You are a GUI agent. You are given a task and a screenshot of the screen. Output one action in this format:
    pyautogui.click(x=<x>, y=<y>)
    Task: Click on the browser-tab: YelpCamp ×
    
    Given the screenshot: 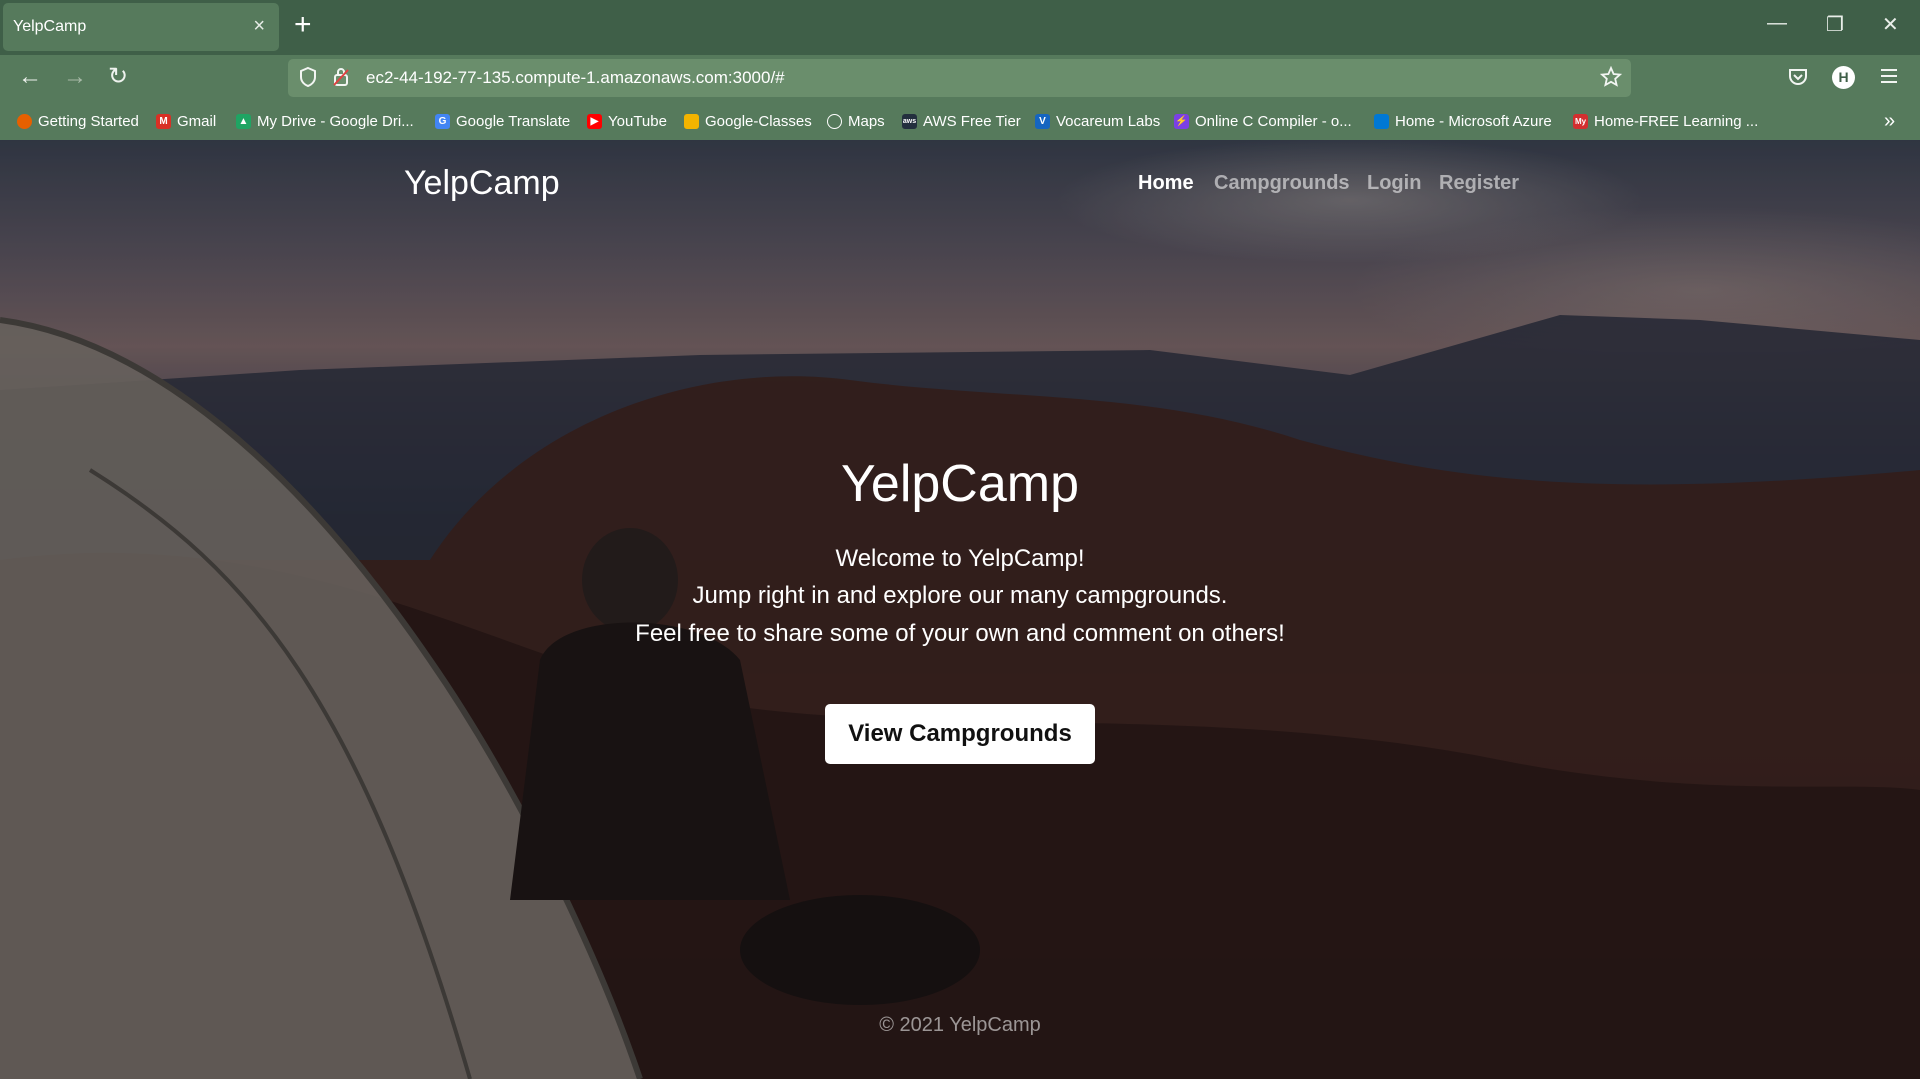 What is the action you would take?
    pyautogui.click(x=141, y=27)
    